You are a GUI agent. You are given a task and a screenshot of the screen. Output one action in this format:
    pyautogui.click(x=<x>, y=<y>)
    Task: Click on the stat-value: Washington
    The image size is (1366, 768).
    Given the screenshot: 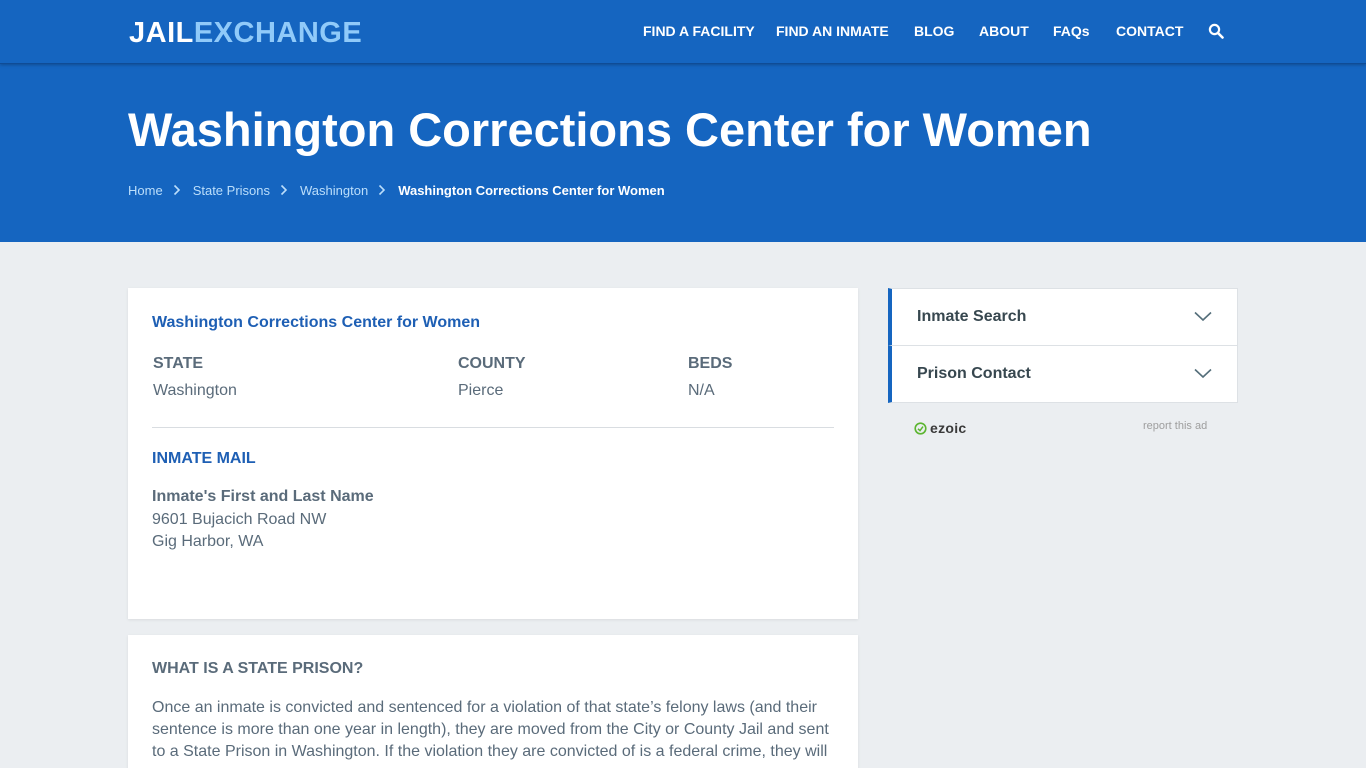 What is the action you would take?
    pyautogui.click(x=195, y=390)
    